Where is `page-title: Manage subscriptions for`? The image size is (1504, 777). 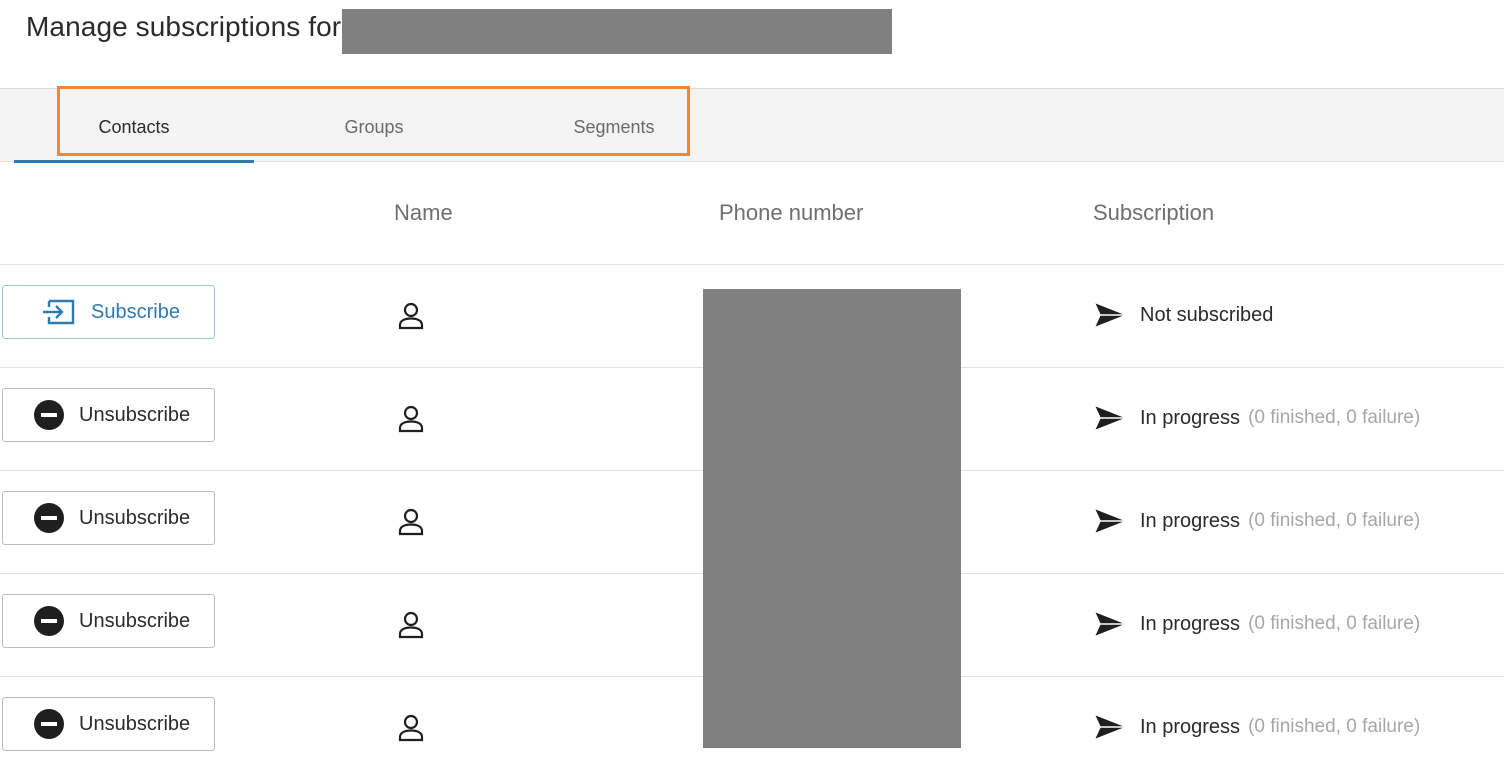 page-title: Manage subscriptions for is located at coordinates (184, 26).